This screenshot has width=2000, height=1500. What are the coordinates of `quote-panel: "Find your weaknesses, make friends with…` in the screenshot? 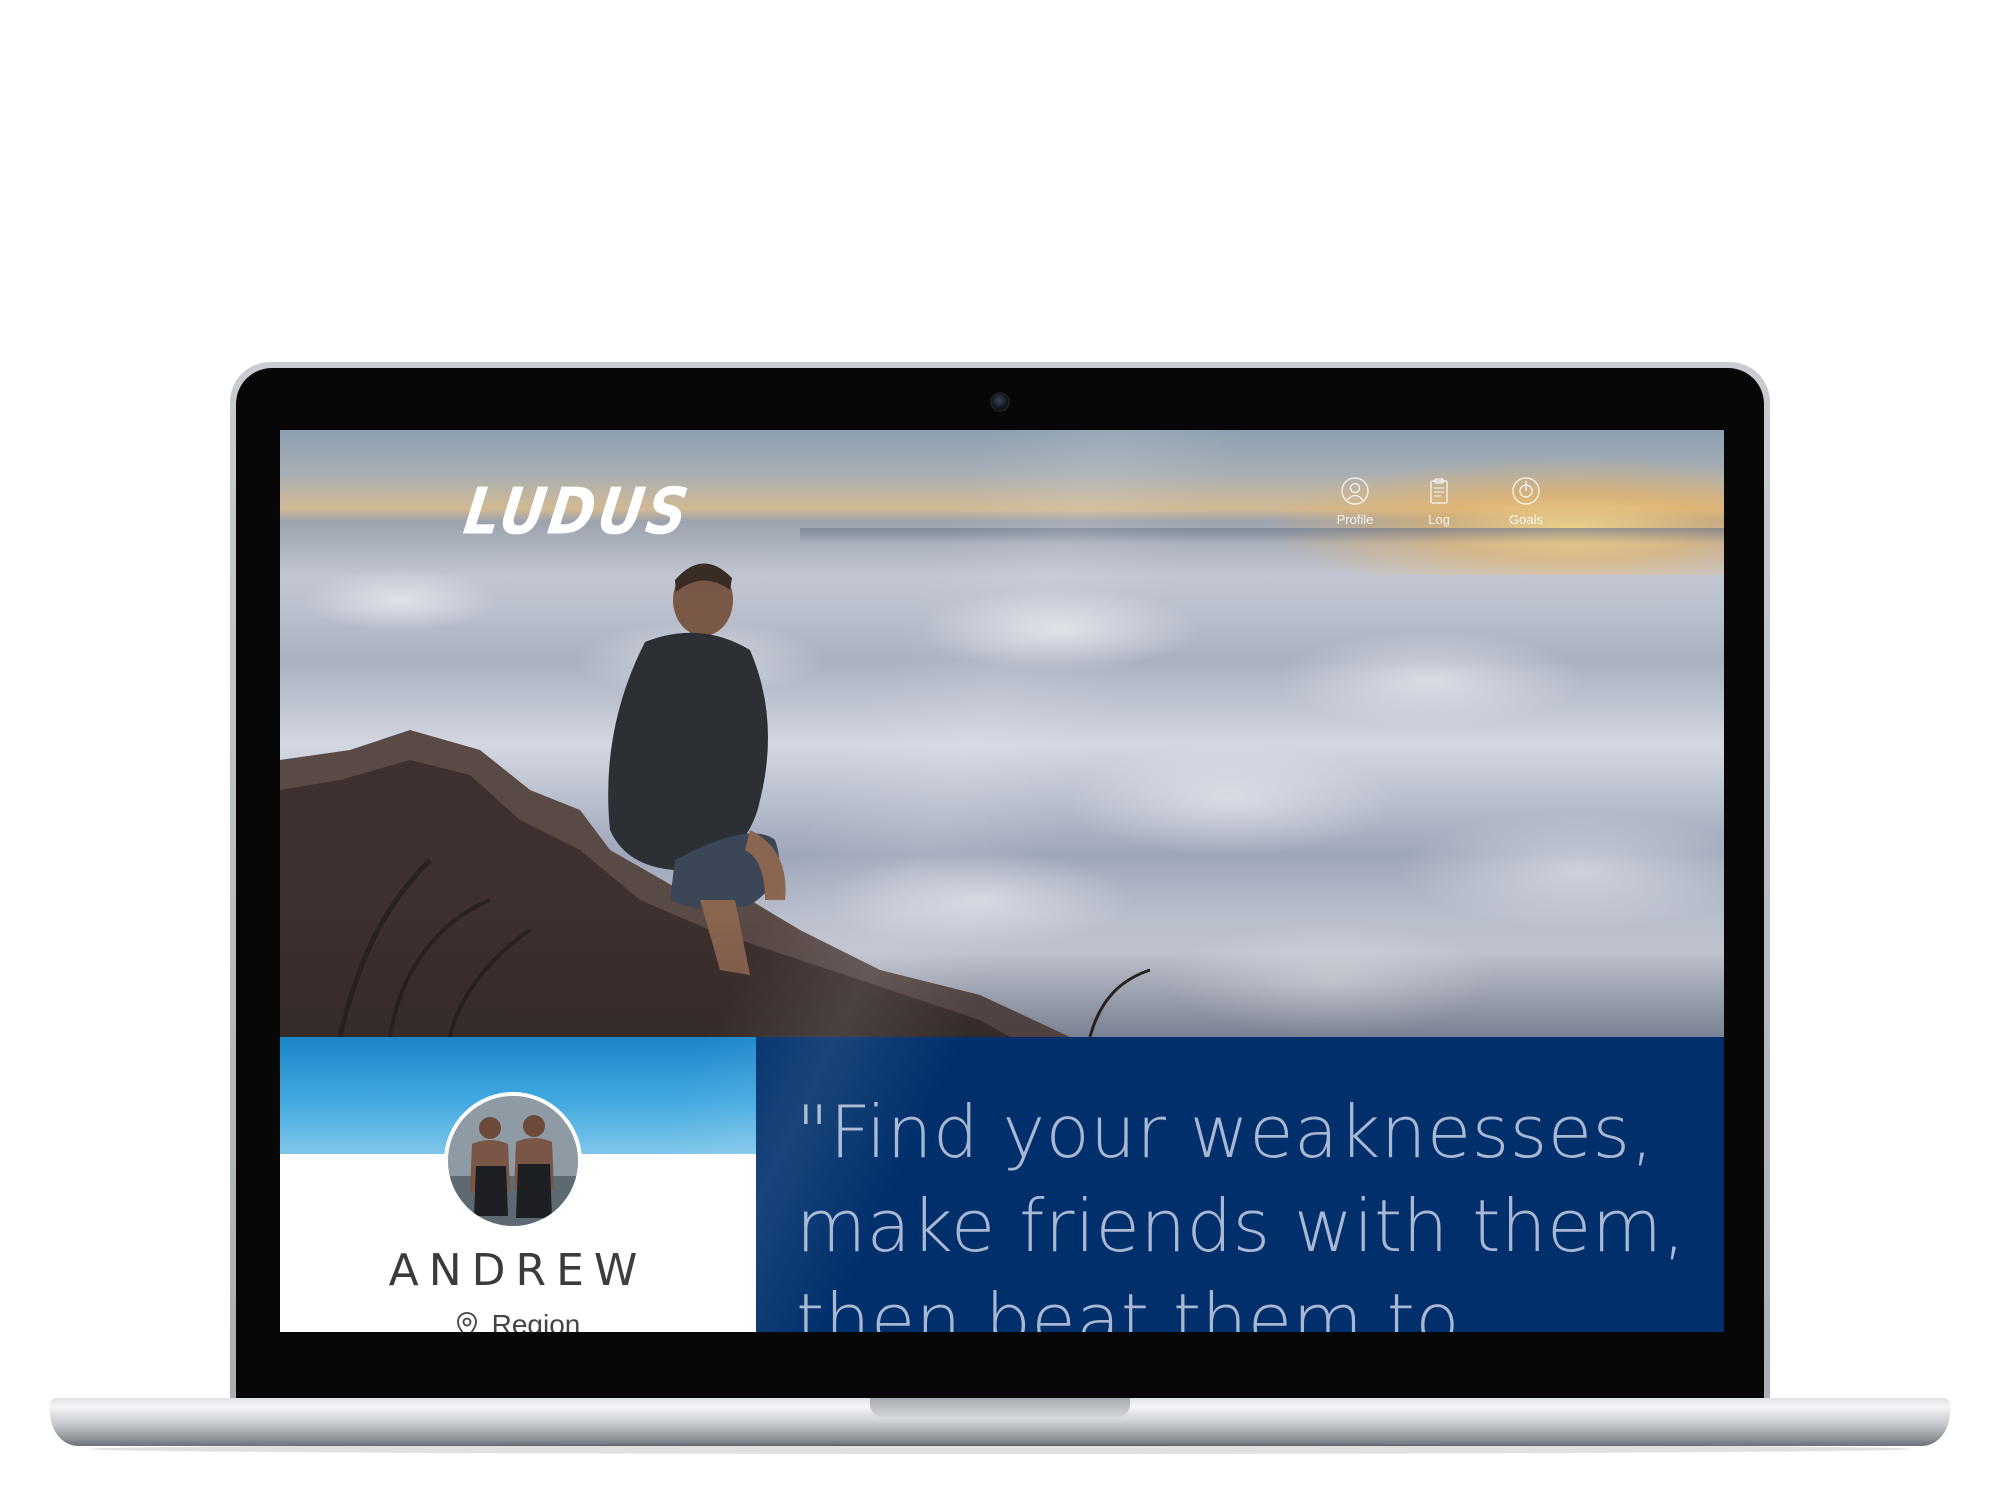 It's located at (1240, 1184).